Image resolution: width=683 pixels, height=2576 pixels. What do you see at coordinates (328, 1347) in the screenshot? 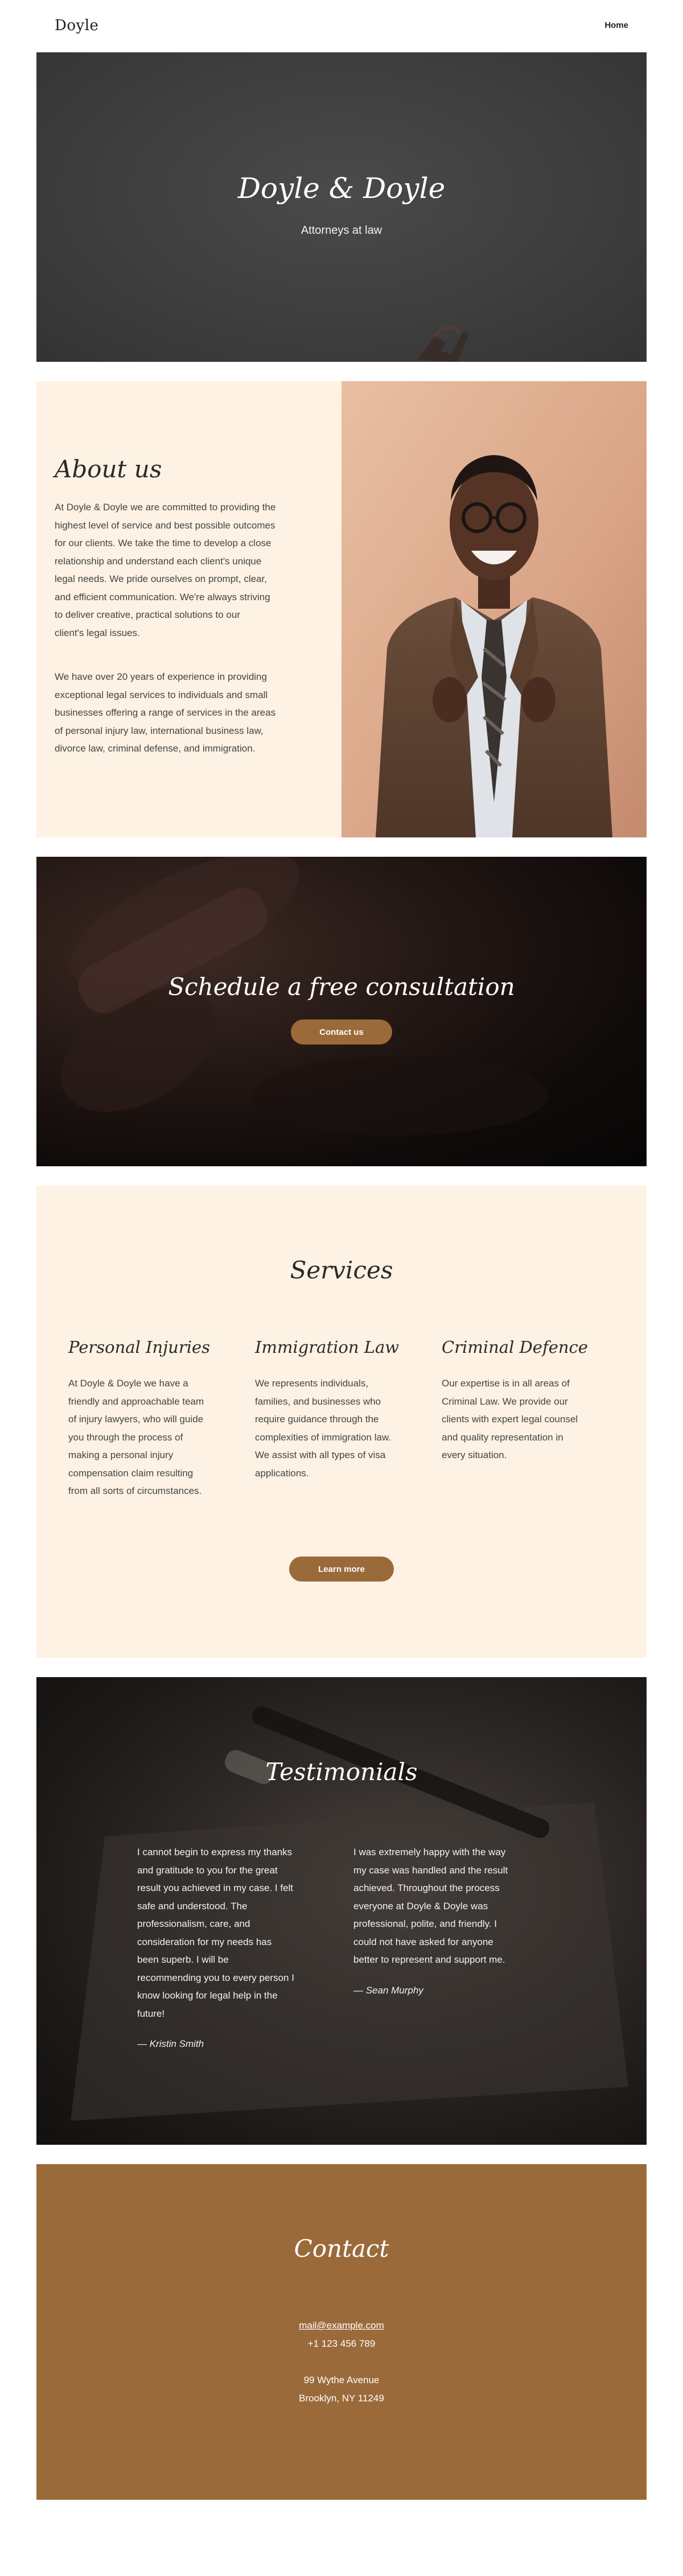
I see `service-heading: Immigration Law` at bounding box center [328, 1347].